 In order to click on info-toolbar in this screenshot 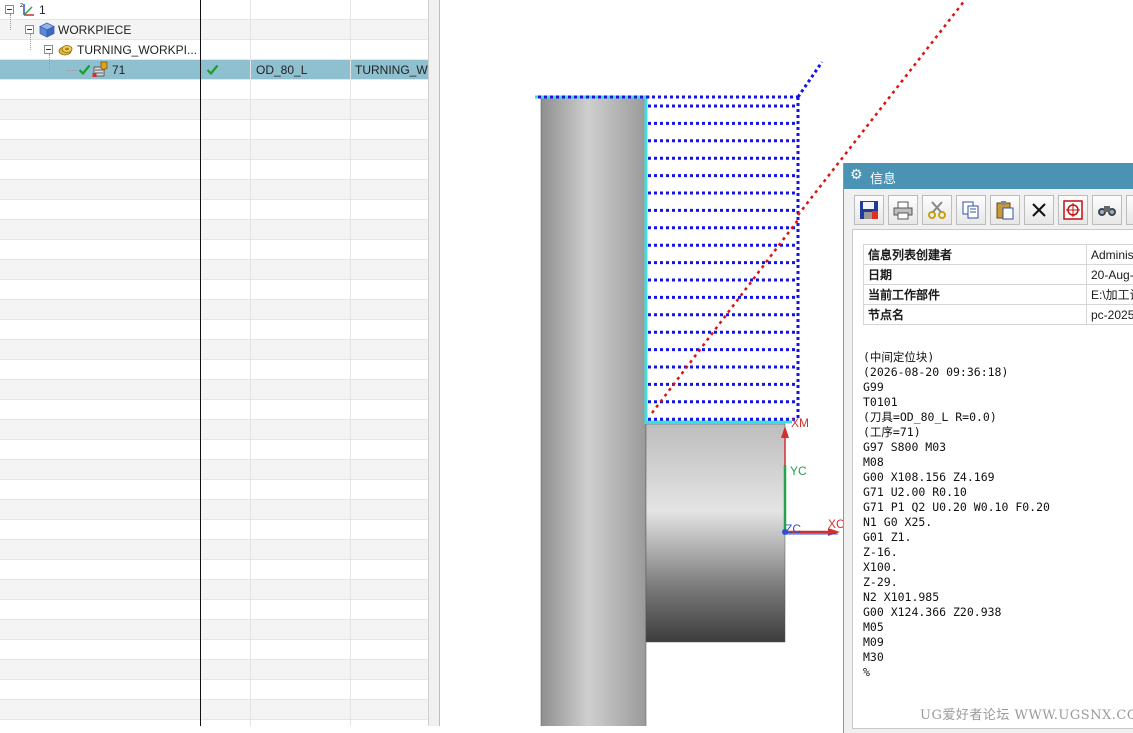, I will do `click(988, 209)`.